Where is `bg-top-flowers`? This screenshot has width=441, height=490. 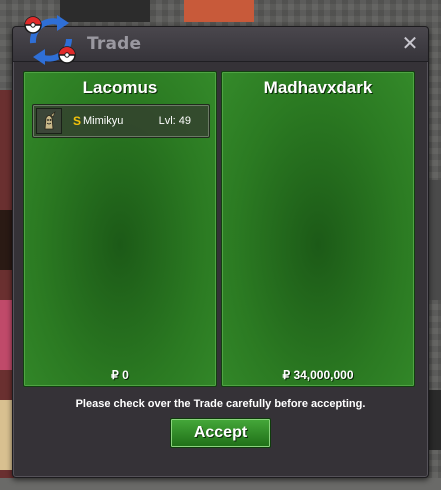 bg-top-flowers is located at coordinates (219, 11).